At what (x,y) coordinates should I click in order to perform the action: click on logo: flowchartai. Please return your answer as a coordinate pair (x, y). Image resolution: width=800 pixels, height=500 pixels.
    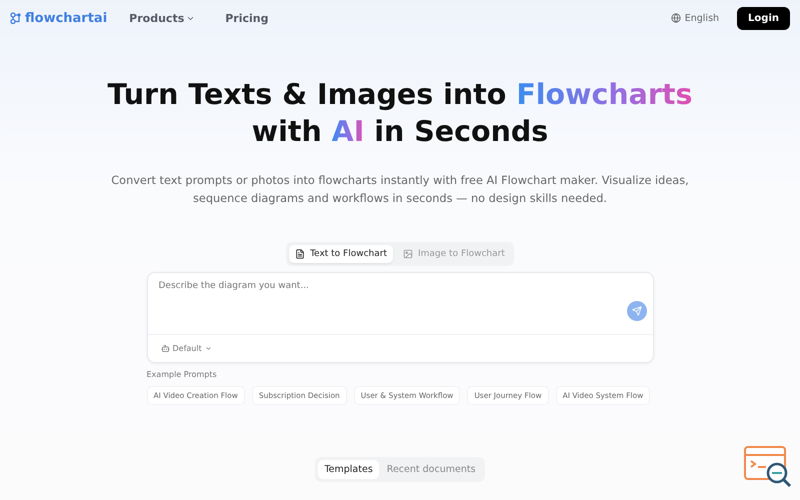
    Looking at the image, I should click on (59, 18).